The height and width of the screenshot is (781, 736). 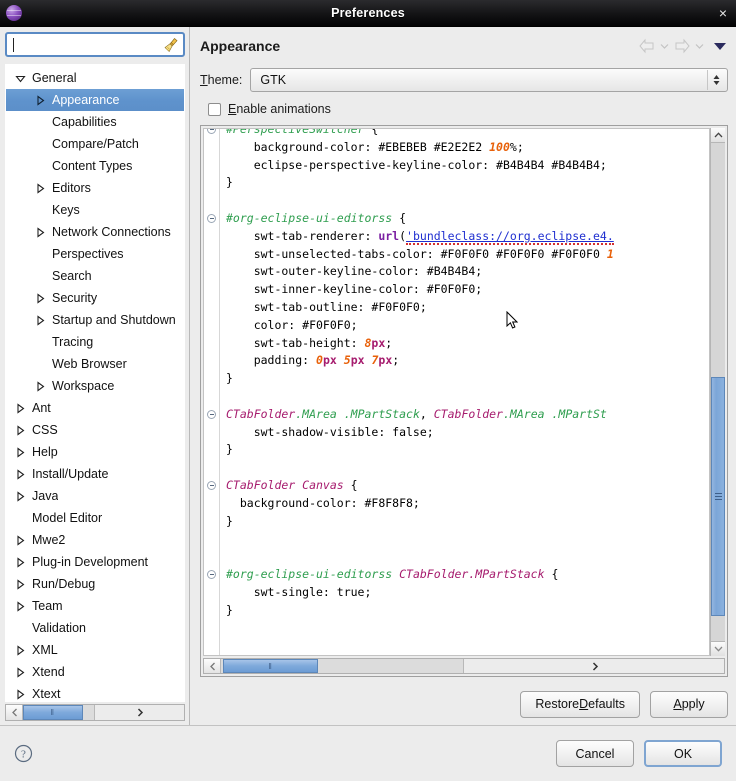 What do you see at coordinates (95, 474) in the screenshot?
I see `sidebar-item-install-update: Install/Update` at bounding box center [95, 474].